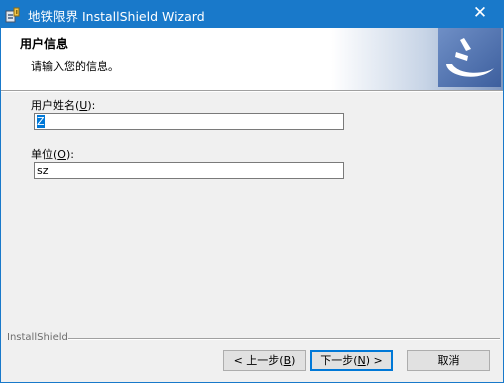  I want to click on organization-label: 单位(O):, so click(52, 154).